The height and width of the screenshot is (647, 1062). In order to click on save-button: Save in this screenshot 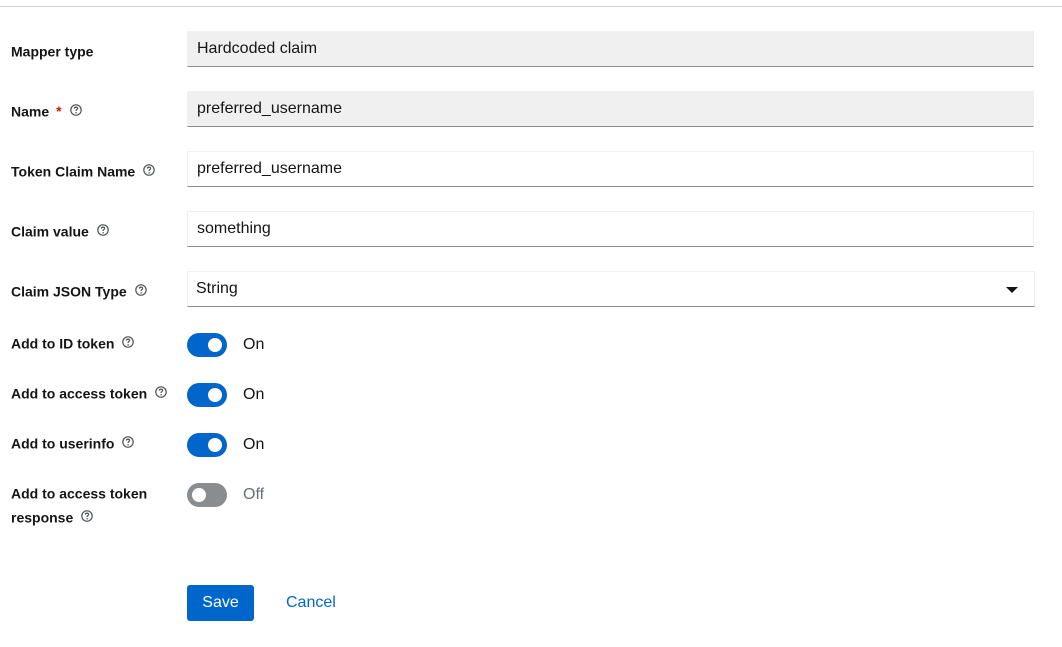, I will do `click(220, 603)`.